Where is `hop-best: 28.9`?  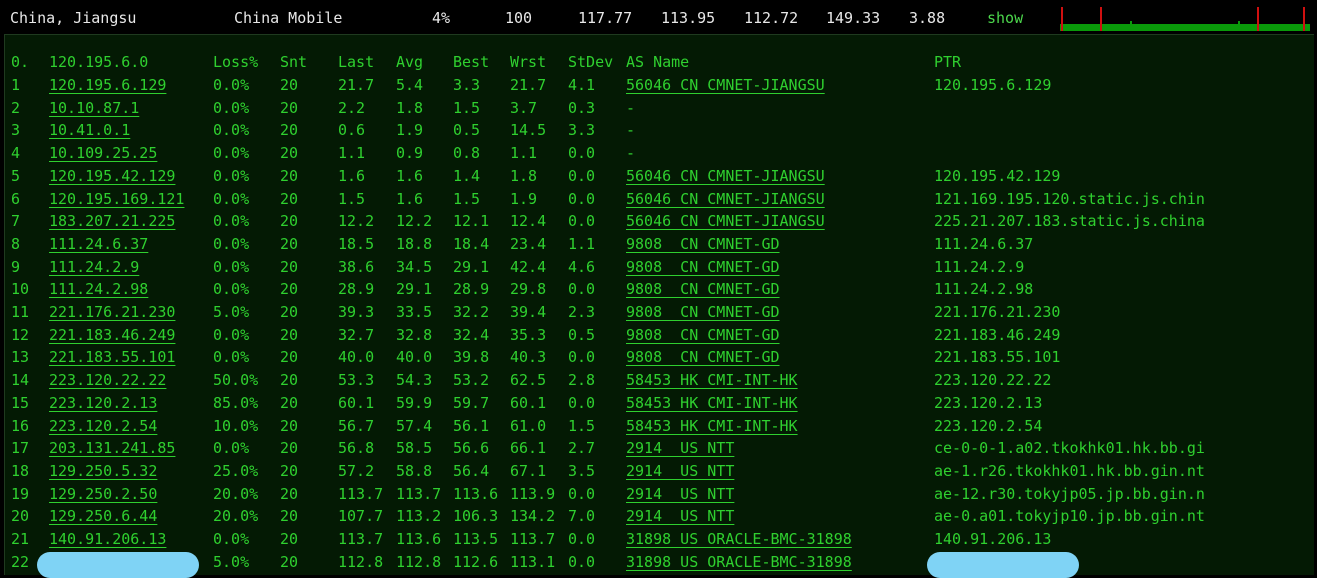 hop-best: 28.9 is located at coordinates (471, 289).